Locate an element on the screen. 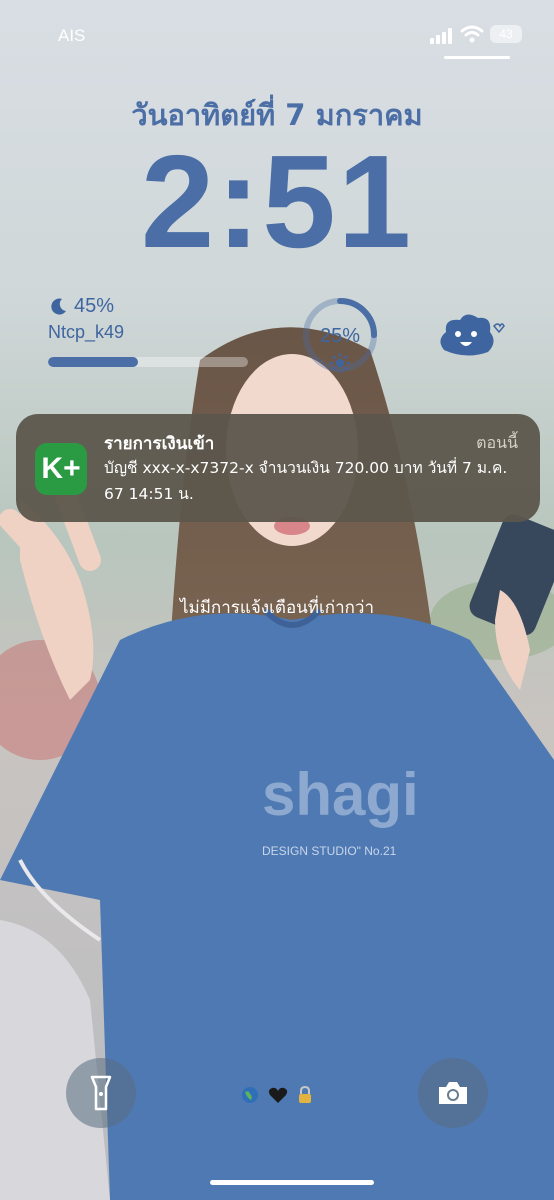 This screenshot has height=1200, width=554. battery-widget-bar is located at coordinates (148, 362).